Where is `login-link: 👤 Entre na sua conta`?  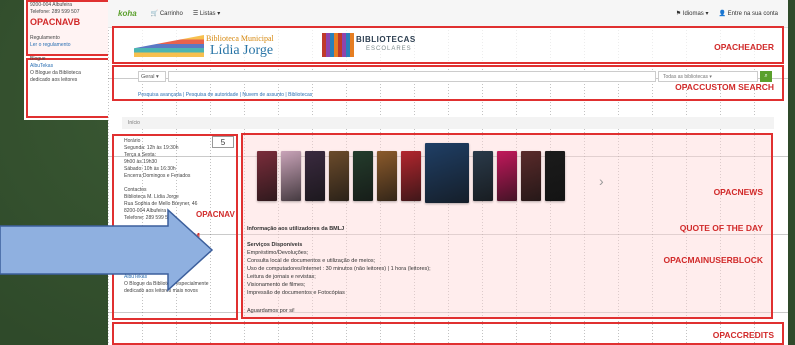 login-link: 👤 Entre na sua conta is located at coordinates (748, 13).